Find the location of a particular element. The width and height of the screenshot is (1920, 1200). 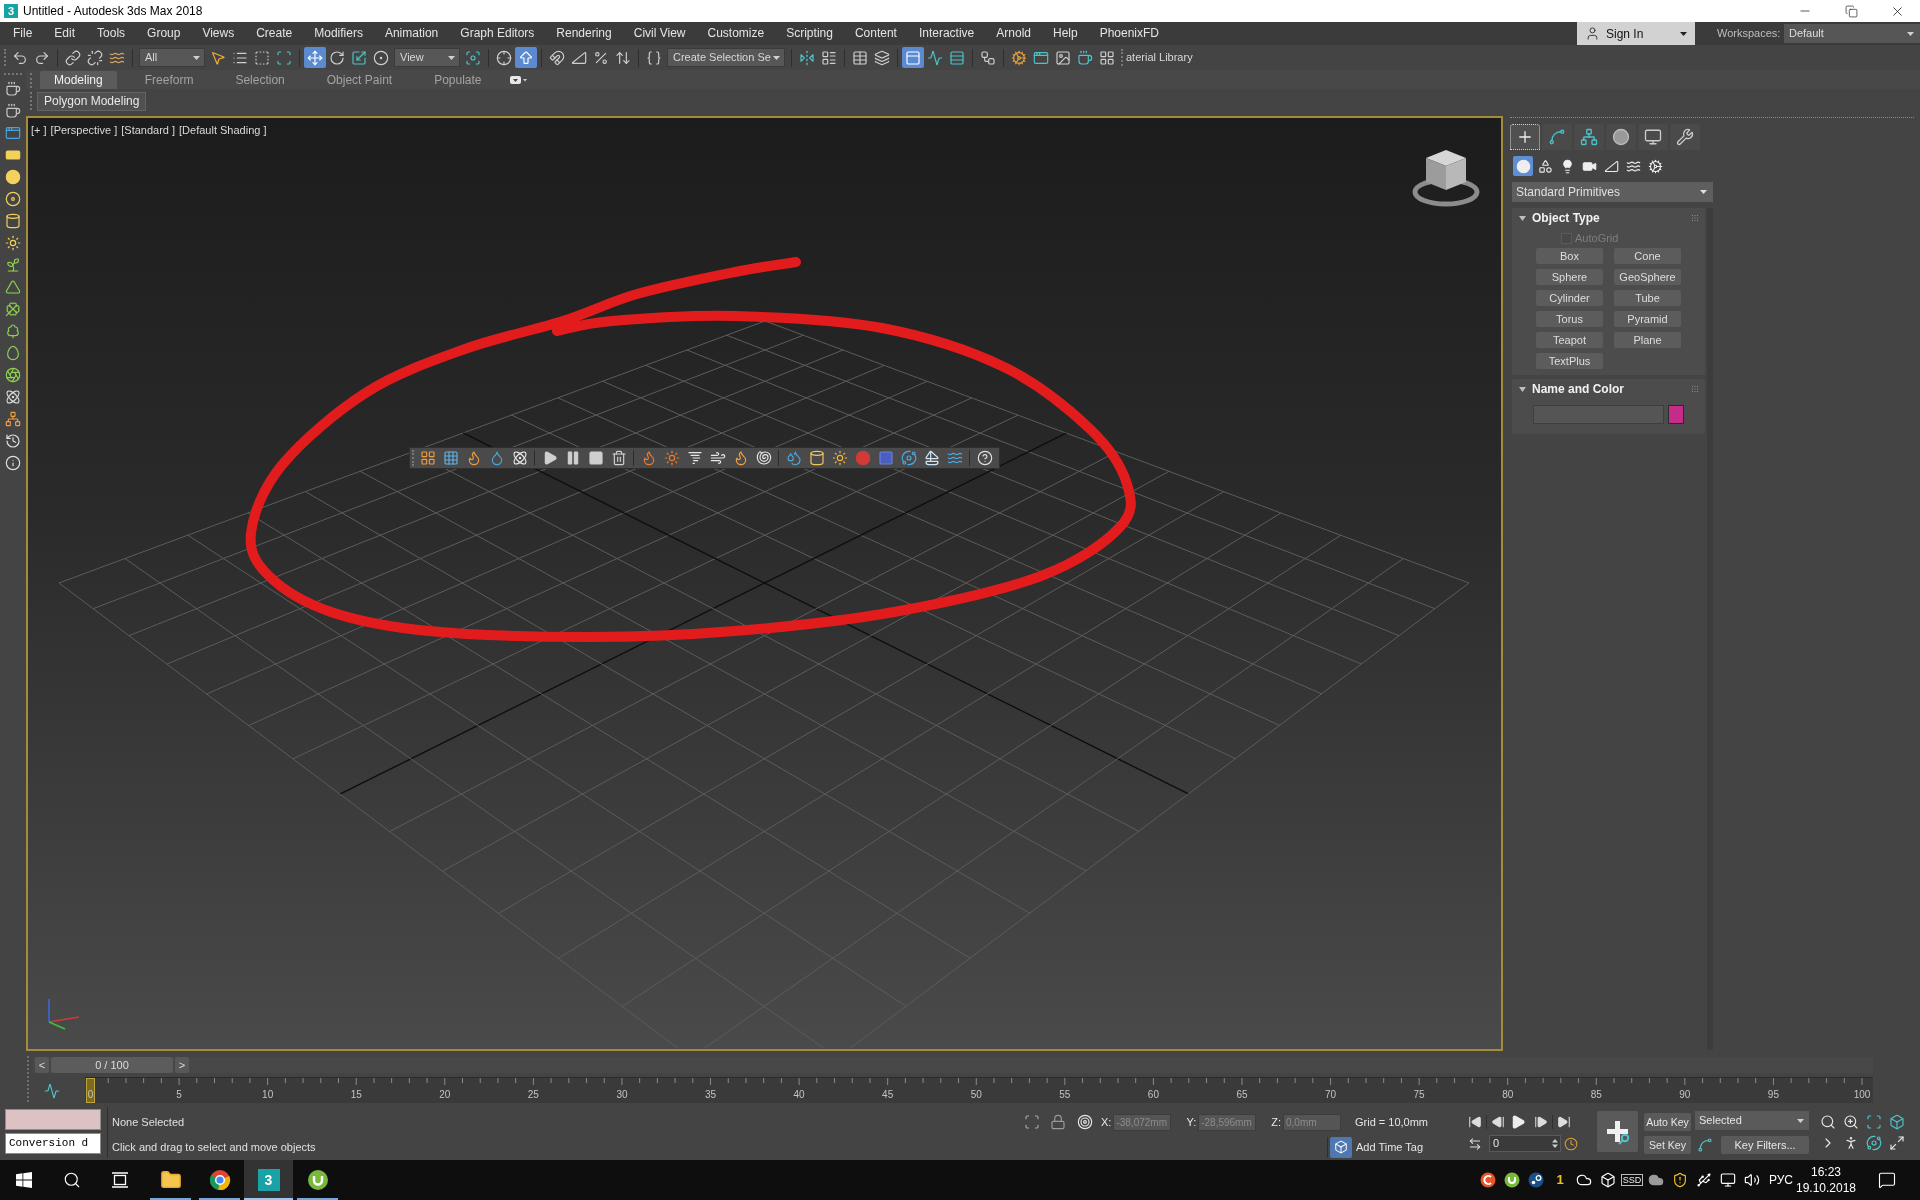

tray-badge: 1 is located at coordinates (1560, 1180).